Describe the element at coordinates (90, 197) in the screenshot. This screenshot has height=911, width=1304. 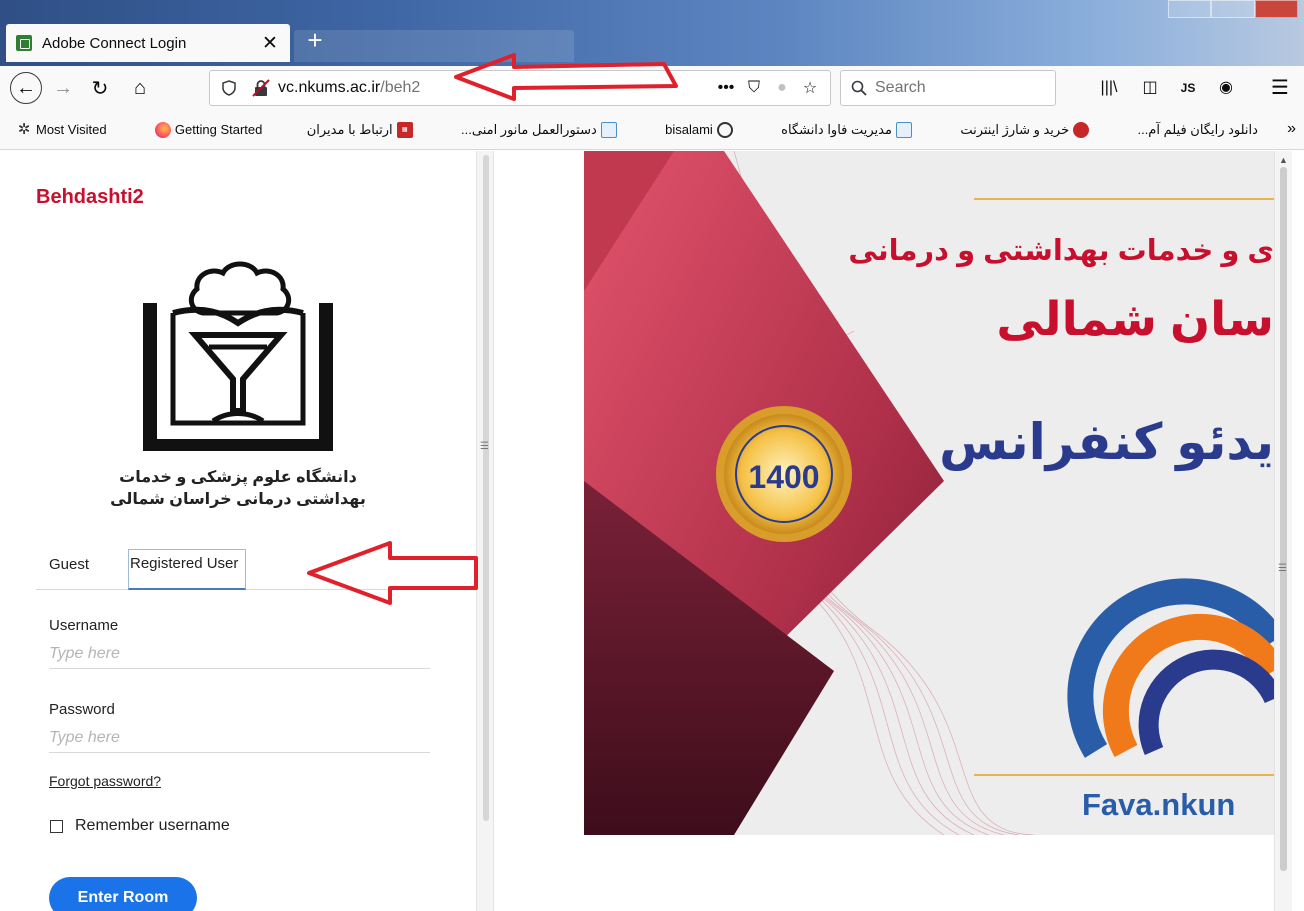
I see `room-name: Behdashti2` at that location.